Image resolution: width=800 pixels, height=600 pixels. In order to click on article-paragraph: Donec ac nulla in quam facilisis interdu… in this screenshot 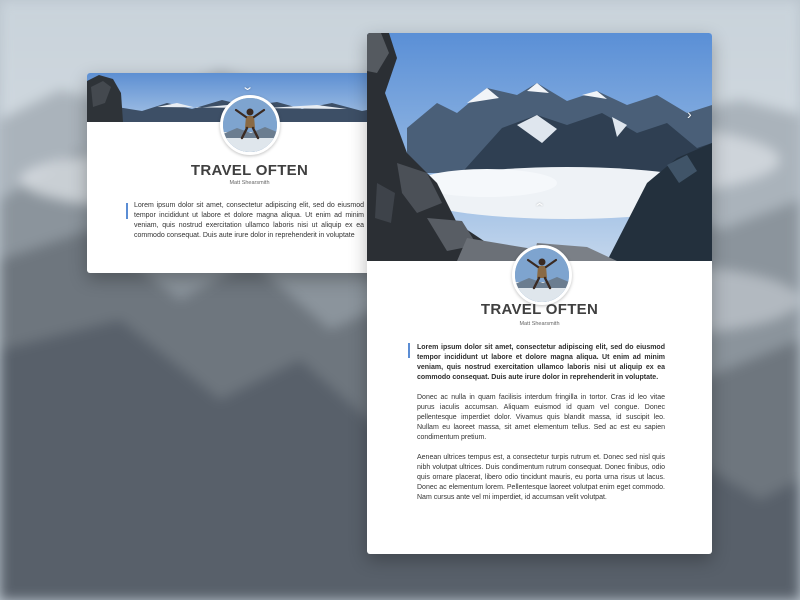, I will do `click(541, 417)`.